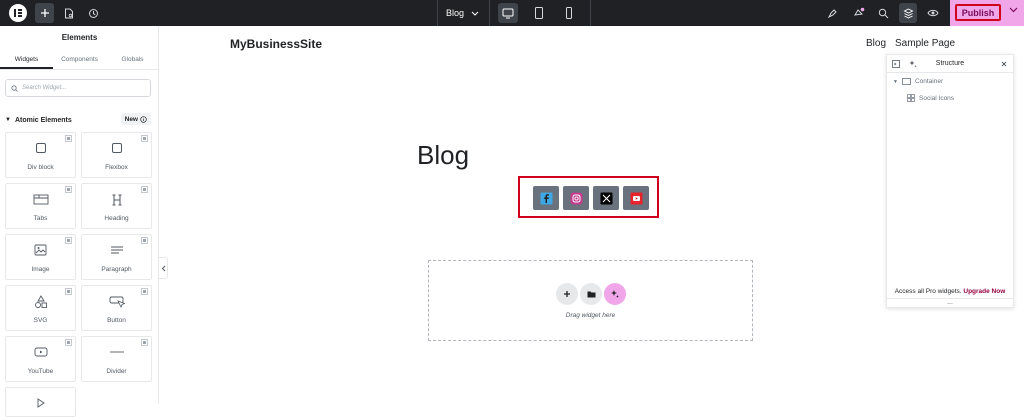 The width and height of the screenshot is (1024, 417). What do you see at coordinates (40, 206) in the screenshot?
I see `widget-tabs: Tabs` at bounding box center [40, 206].